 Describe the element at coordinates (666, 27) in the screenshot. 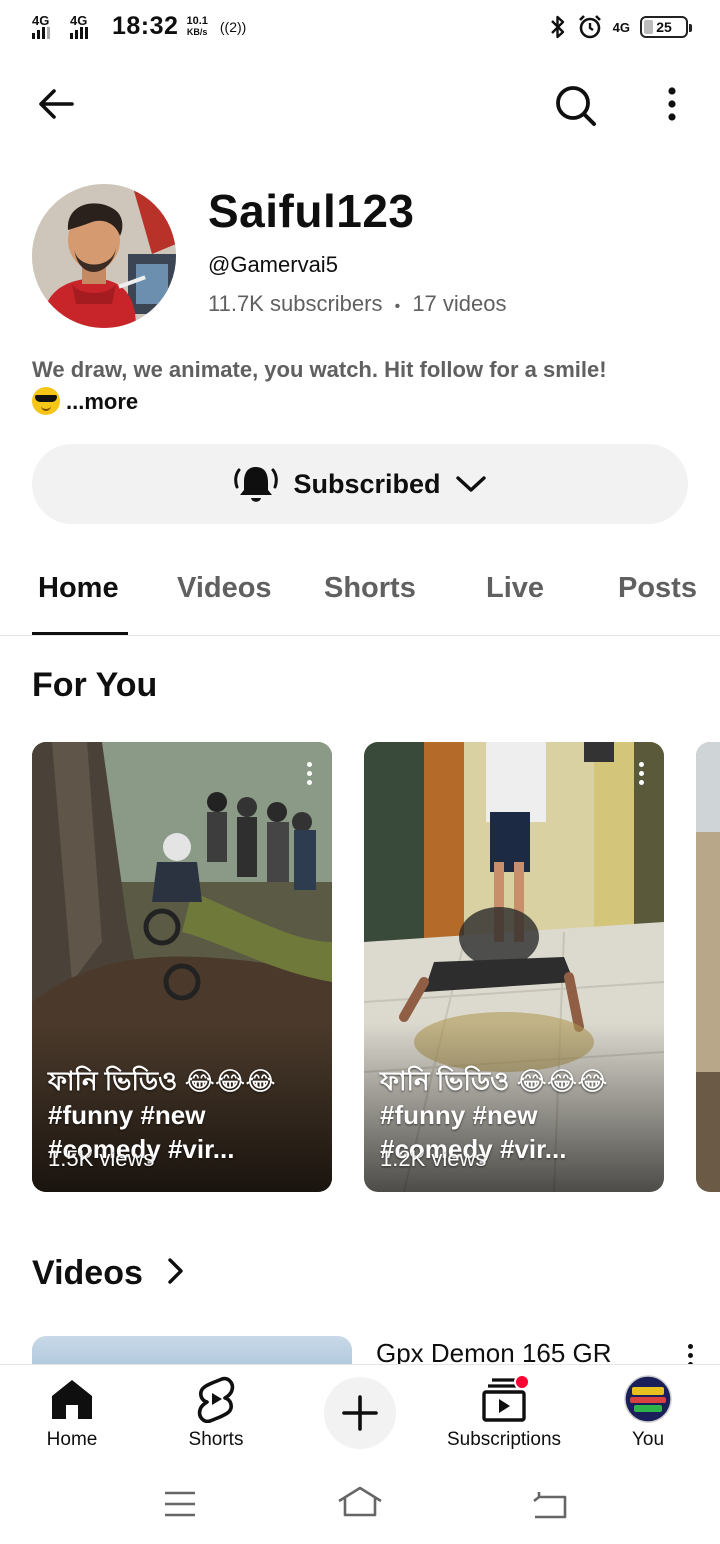

I see `battery-icon: 25` at that location.